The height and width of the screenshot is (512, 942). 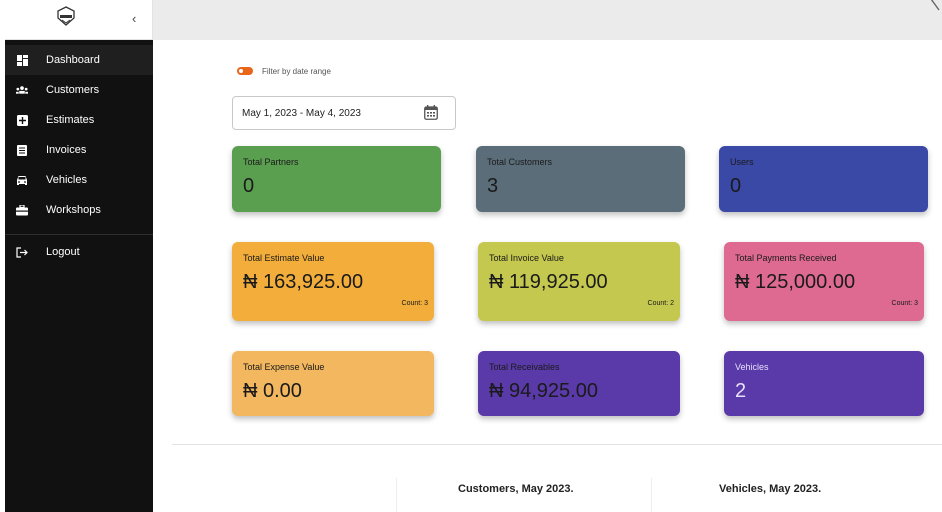 What do you see at coordinates (134, 18) in the screenshot?
I see `collapse-sidebar-button: ‹` at bounding box center [134, 18].